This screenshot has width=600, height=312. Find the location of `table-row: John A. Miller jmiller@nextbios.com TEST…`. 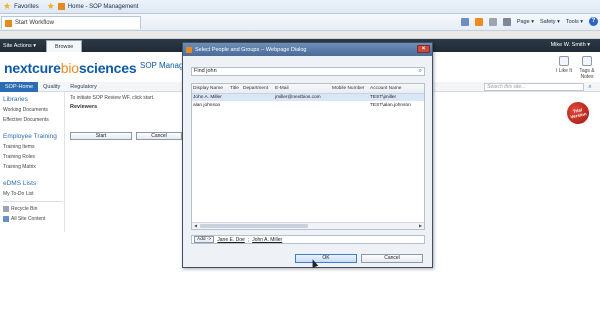

table-row: John A. Miller jmiller@nextbios.com TEST… is located at coordinates (308, 97).